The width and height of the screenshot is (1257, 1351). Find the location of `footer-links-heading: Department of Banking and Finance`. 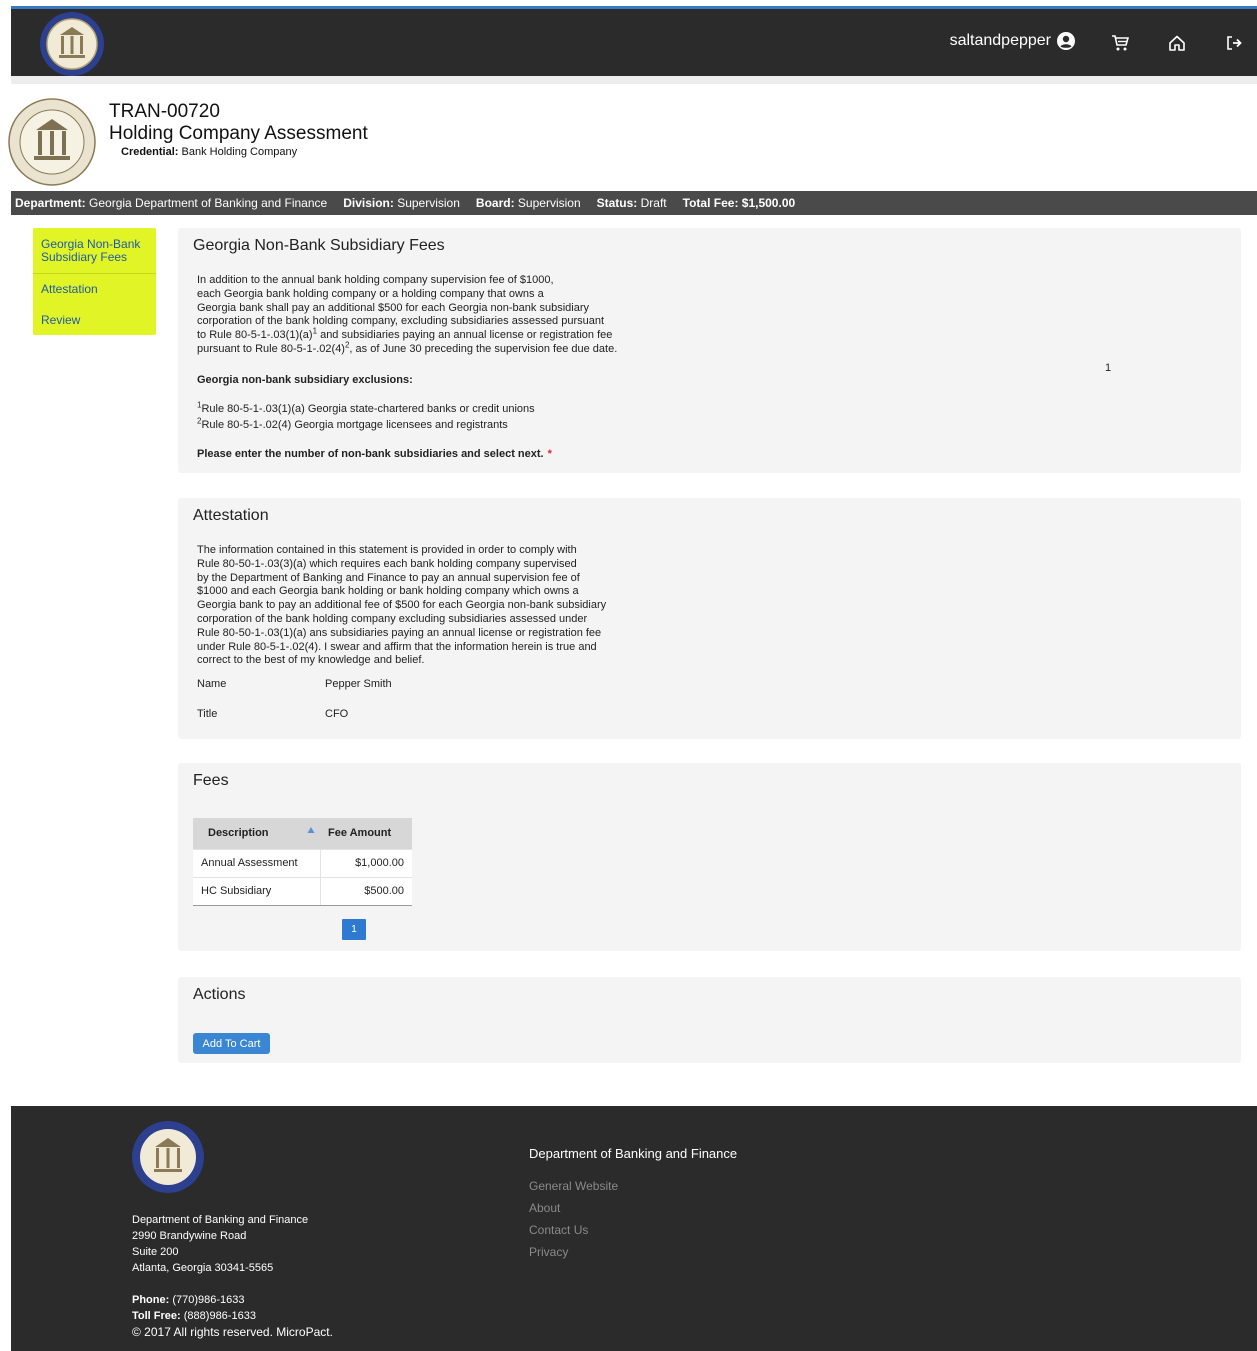

footer-links-heading: Department of Banking and Finance is located at coordinates (633, 1153).